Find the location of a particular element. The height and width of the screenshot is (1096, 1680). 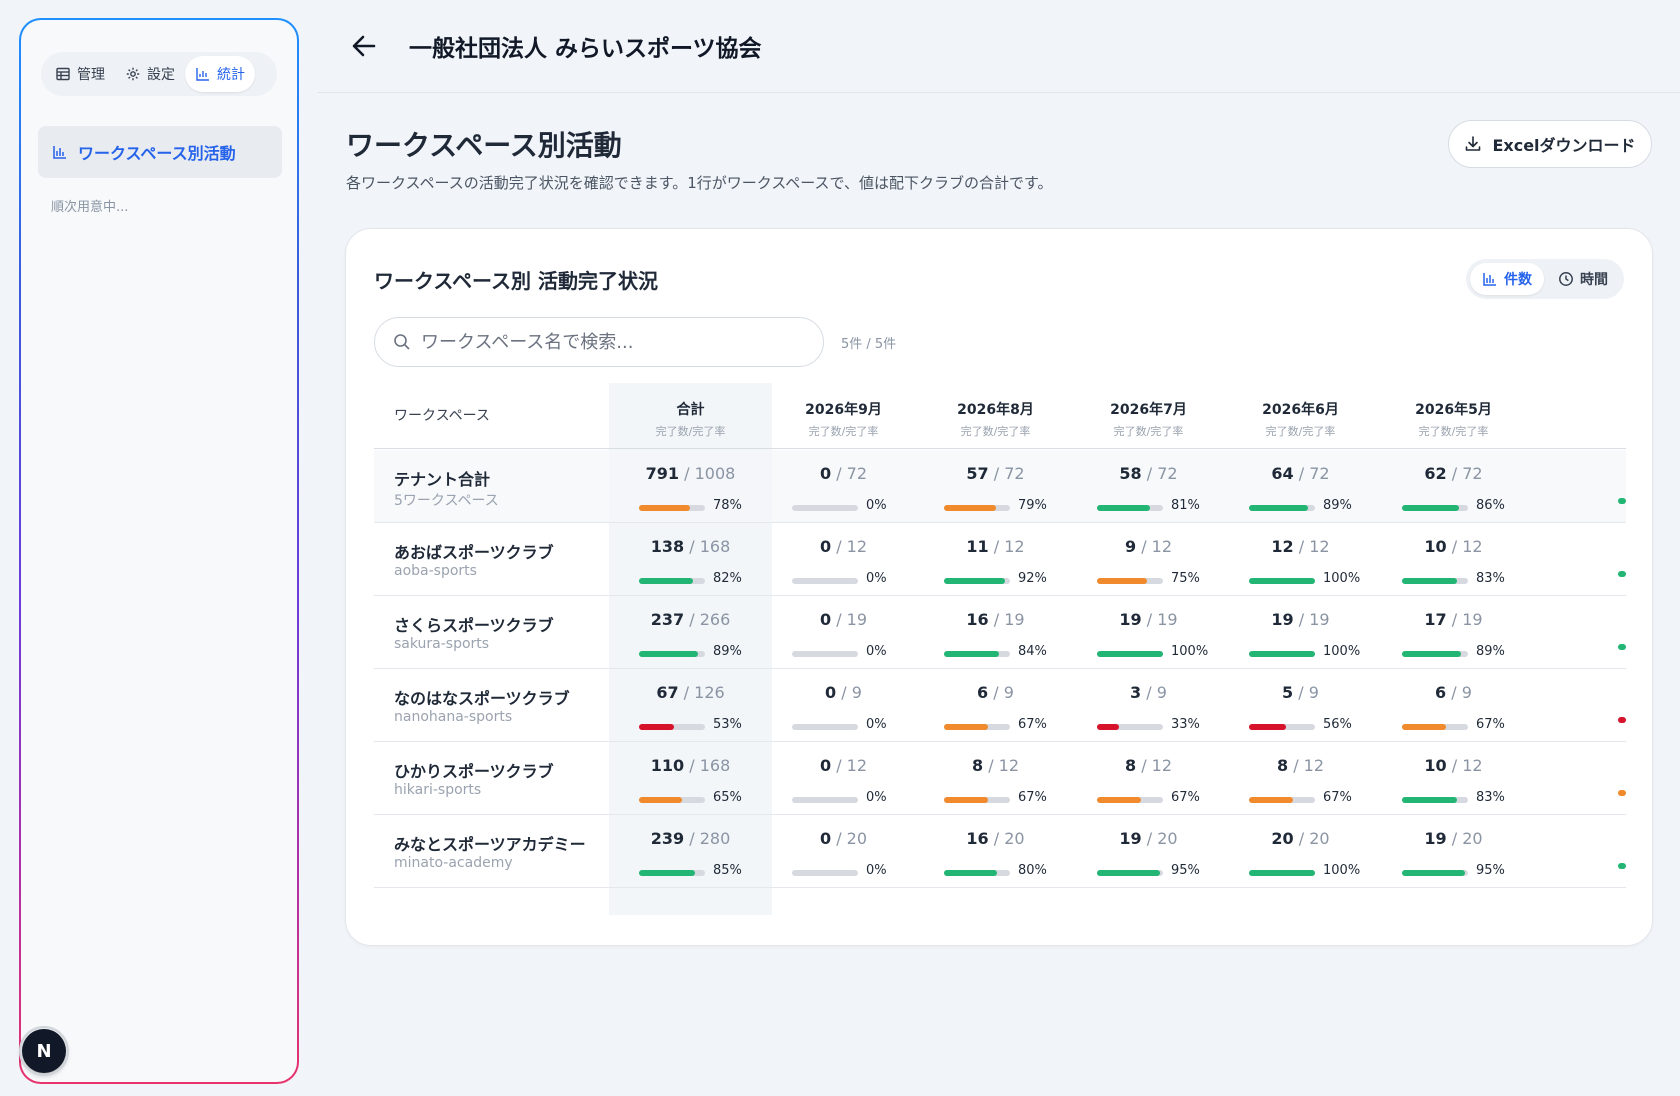

cell-value: 17 / 19 is located at coordinates (1453, 619).